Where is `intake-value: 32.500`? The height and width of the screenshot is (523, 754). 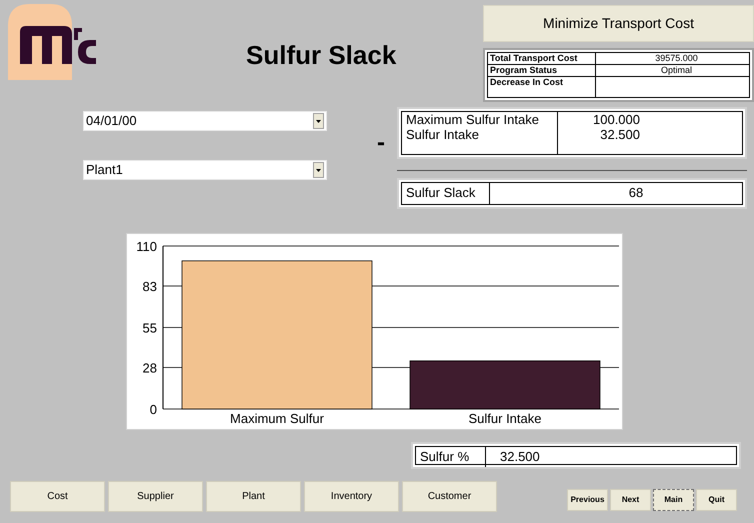
intake-value: 32.500 is located at coordinates (620, 134).